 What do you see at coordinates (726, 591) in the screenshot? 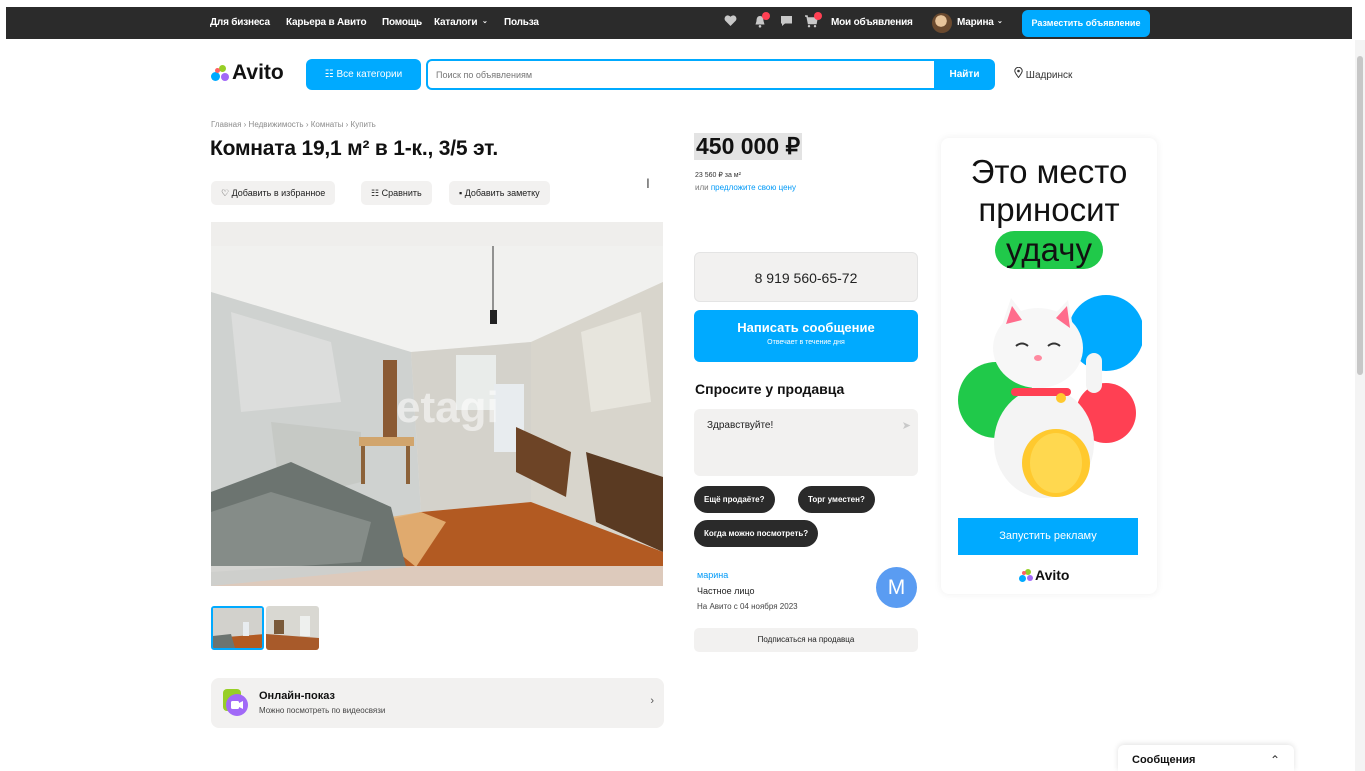
I see `seller-type: Частное лицо` at bounding box center [726, 591].